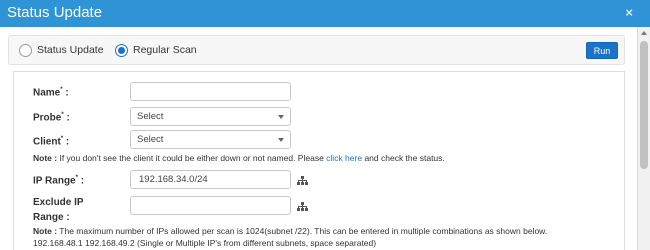  What do you see at coordinates (25, 50) in the screenshot?
I see `radio-status-update` at bounding box center [25, 50].